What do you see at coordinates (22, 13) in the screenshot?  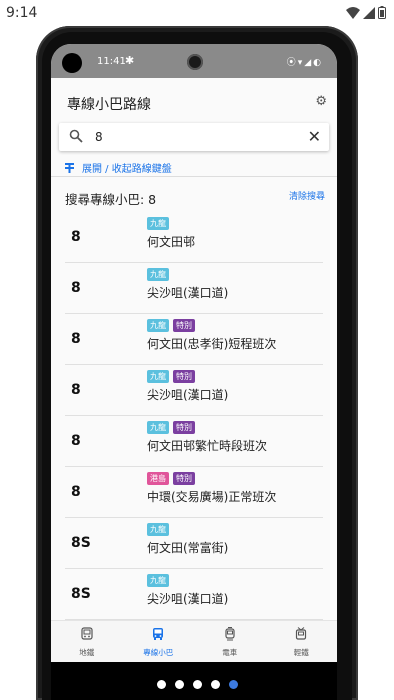 I see `host-clock: 9:14` at bounding box center [22, 13].